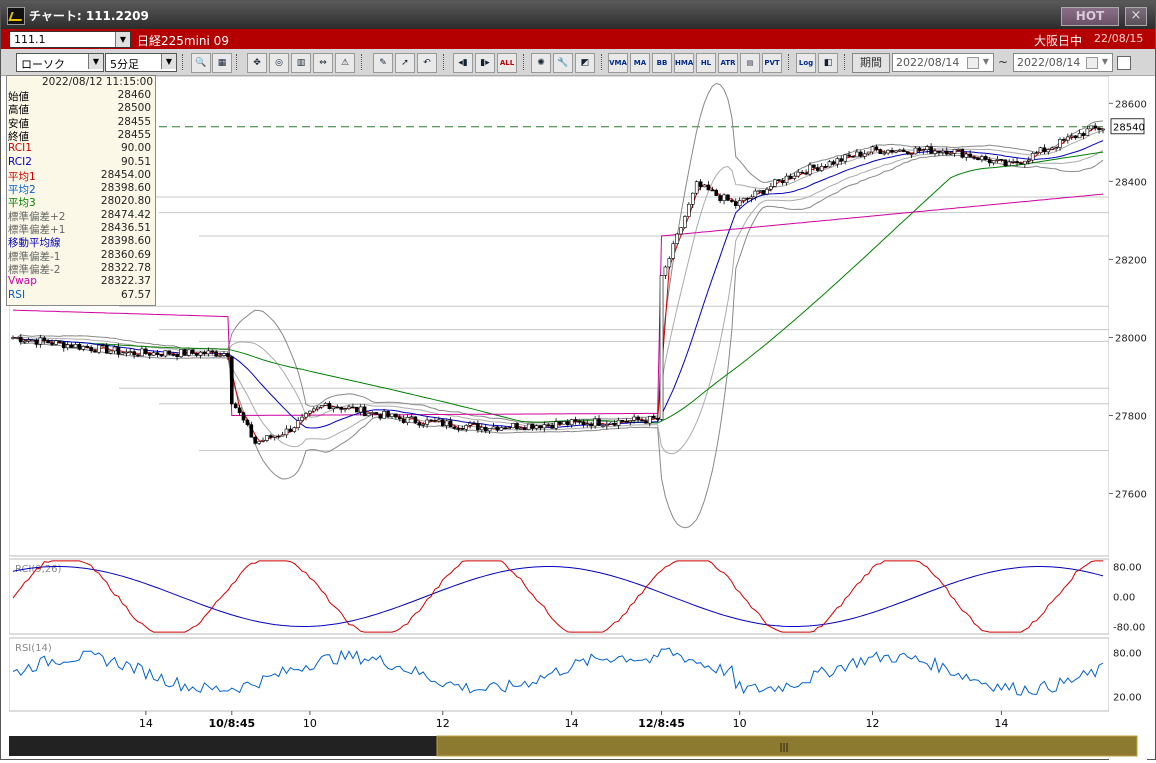 This screenshot has height=763, width=1156. I want to click on rvi-icon: ▤, so click(750, 63).